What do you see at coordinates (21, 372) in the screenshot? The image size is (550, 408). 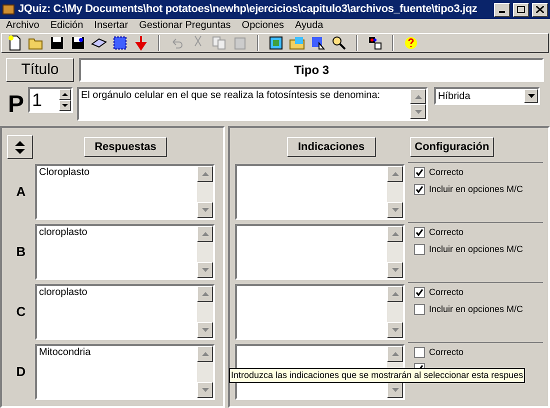 I see `answer-letter: D` at bounding box center [21, 372].